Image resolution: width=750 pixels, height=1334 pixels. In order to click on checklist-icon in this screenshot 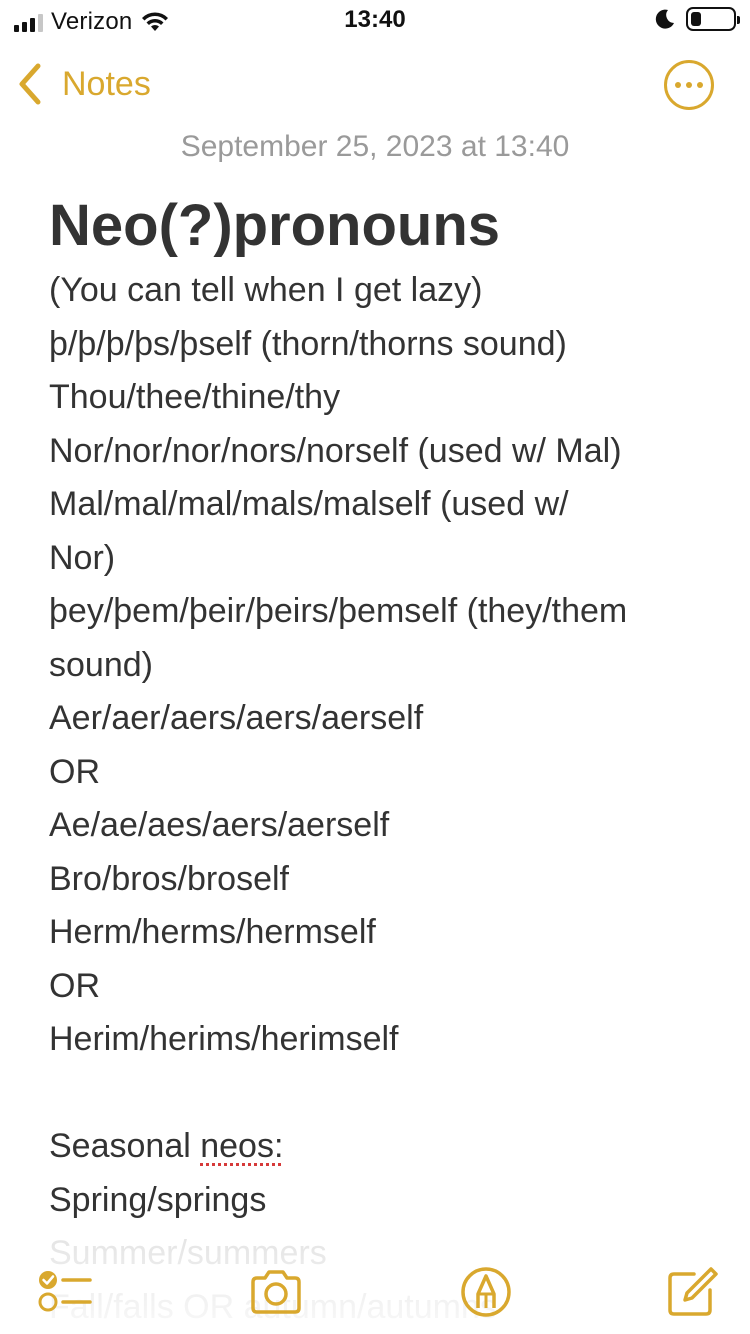, I will do `click(65, 1291)`.